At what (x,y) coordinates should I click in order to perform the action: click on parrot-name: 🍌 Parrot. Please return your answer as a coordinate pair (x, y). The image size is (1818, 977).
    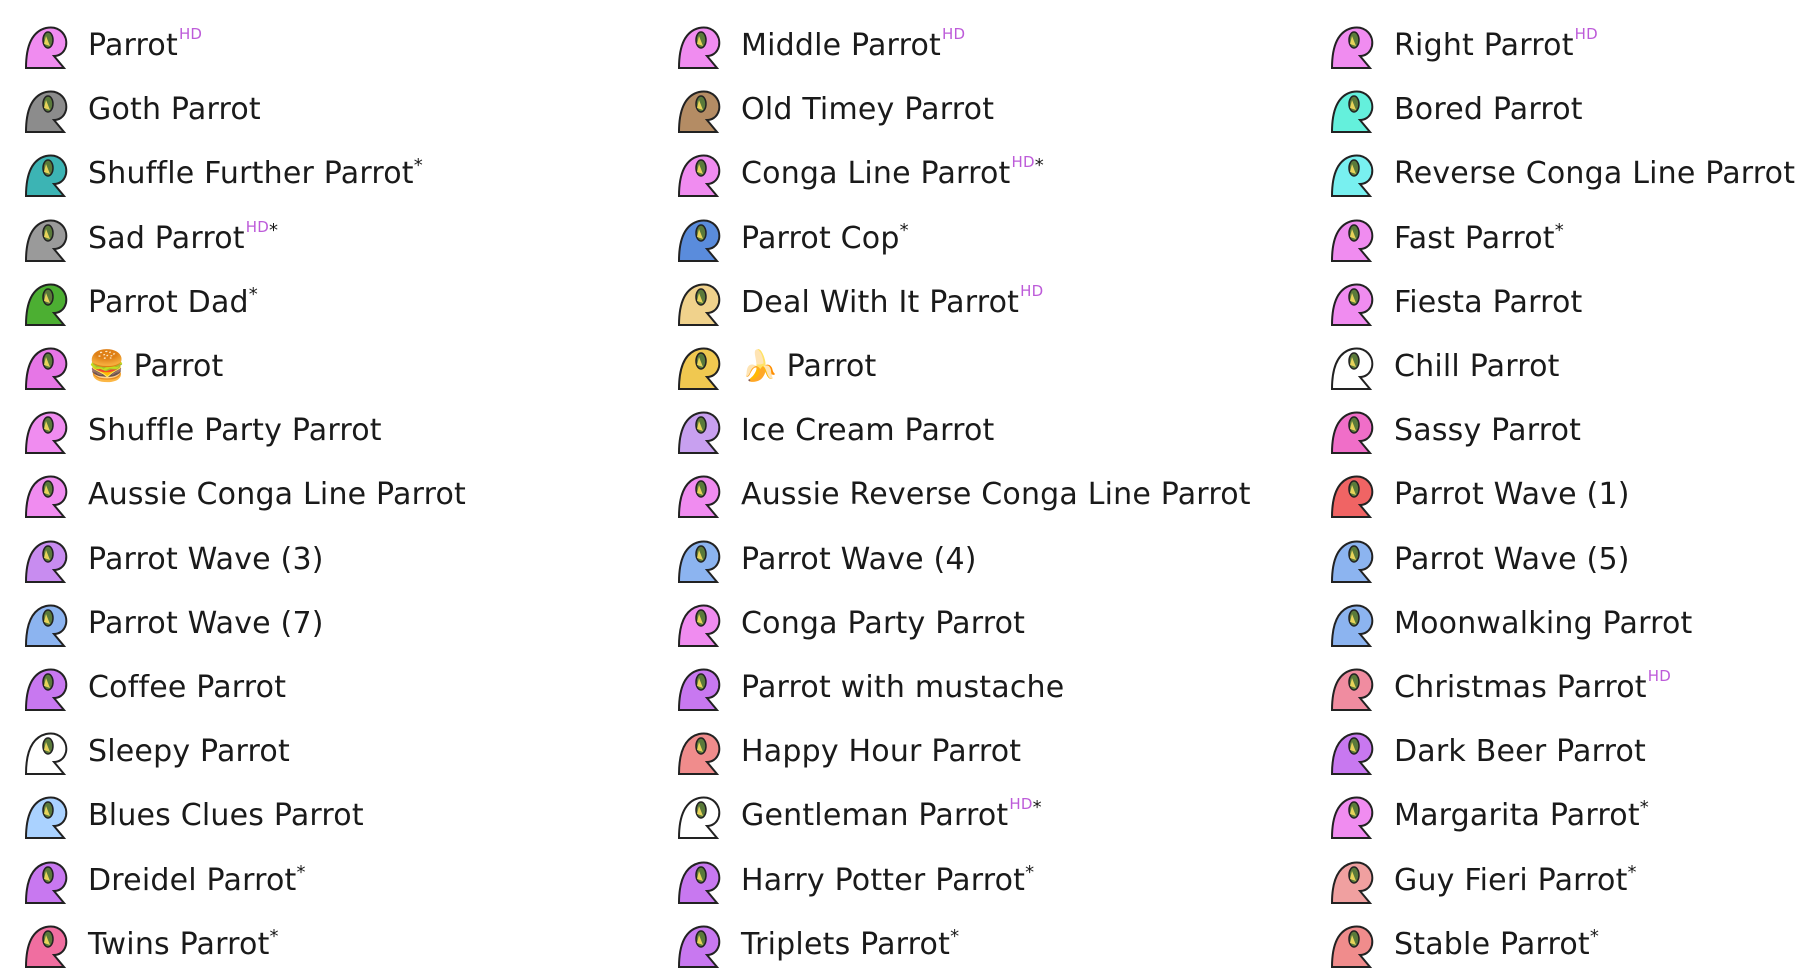
    Looking at the image, I should click on (809, 367).